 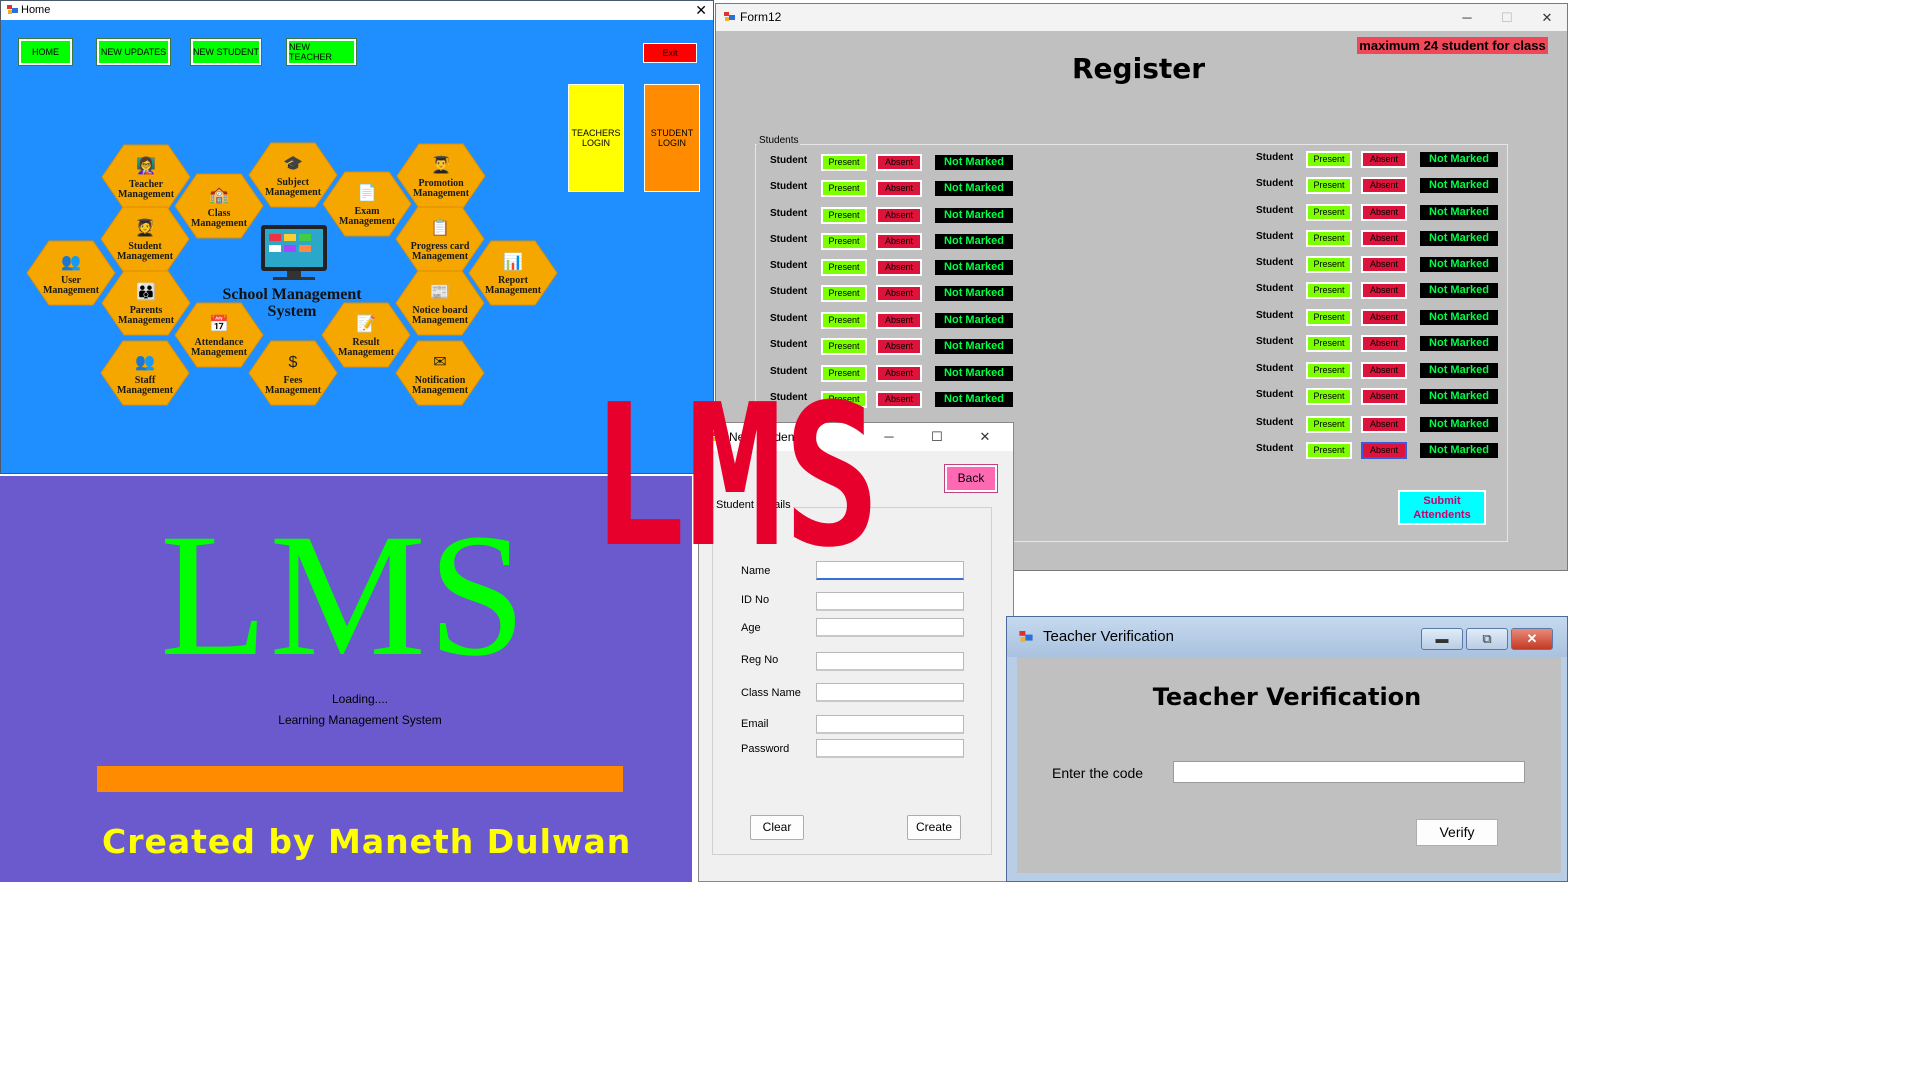 I want to click on module-icon: 🎓, so click(x=293, y=164).